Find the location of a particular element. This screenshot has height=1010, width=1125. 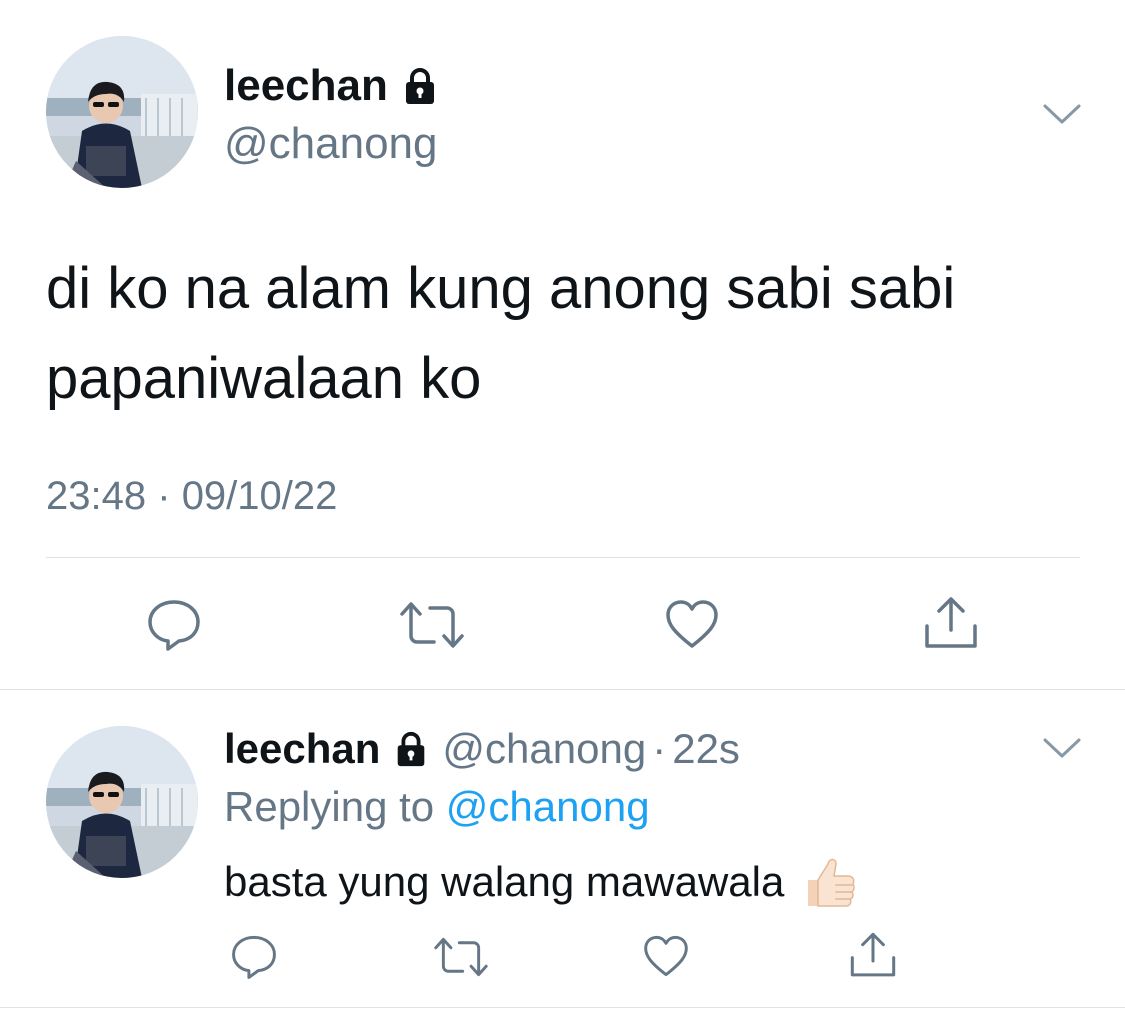

tweet-text: basta yung walang mawawala is located at coordinates (504, 881).